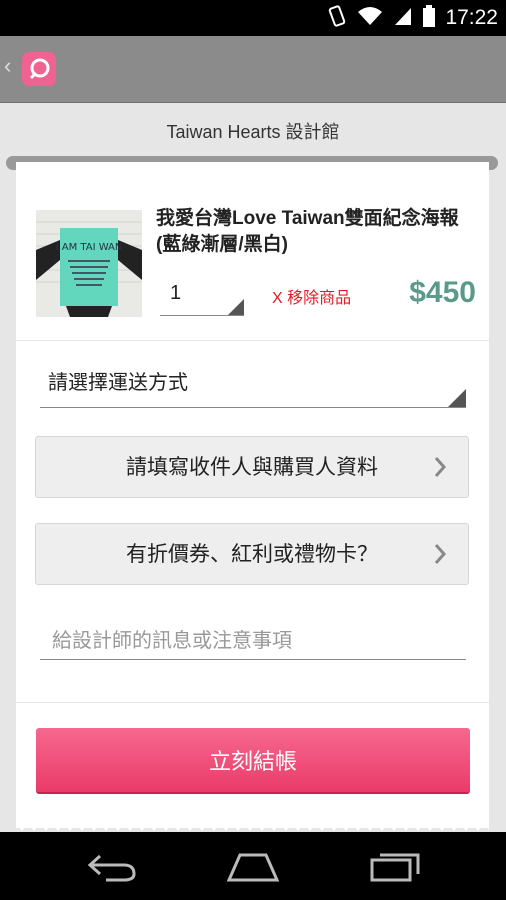  What do you see at coordinates (318, 232) in the screenshot?
I see `product-name: 我愛台灣Love Taiwan雙面紀念海報 (藍綠漸層/黑白)` at bounding box center [318, 232].